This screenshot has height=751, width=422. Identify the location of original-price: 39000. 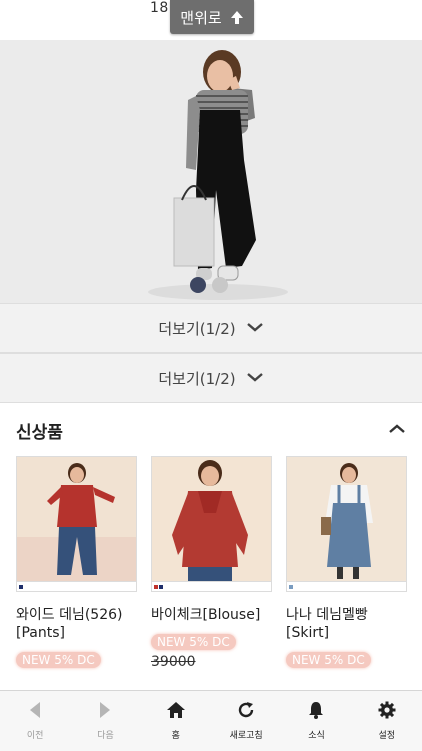
(173, 662).